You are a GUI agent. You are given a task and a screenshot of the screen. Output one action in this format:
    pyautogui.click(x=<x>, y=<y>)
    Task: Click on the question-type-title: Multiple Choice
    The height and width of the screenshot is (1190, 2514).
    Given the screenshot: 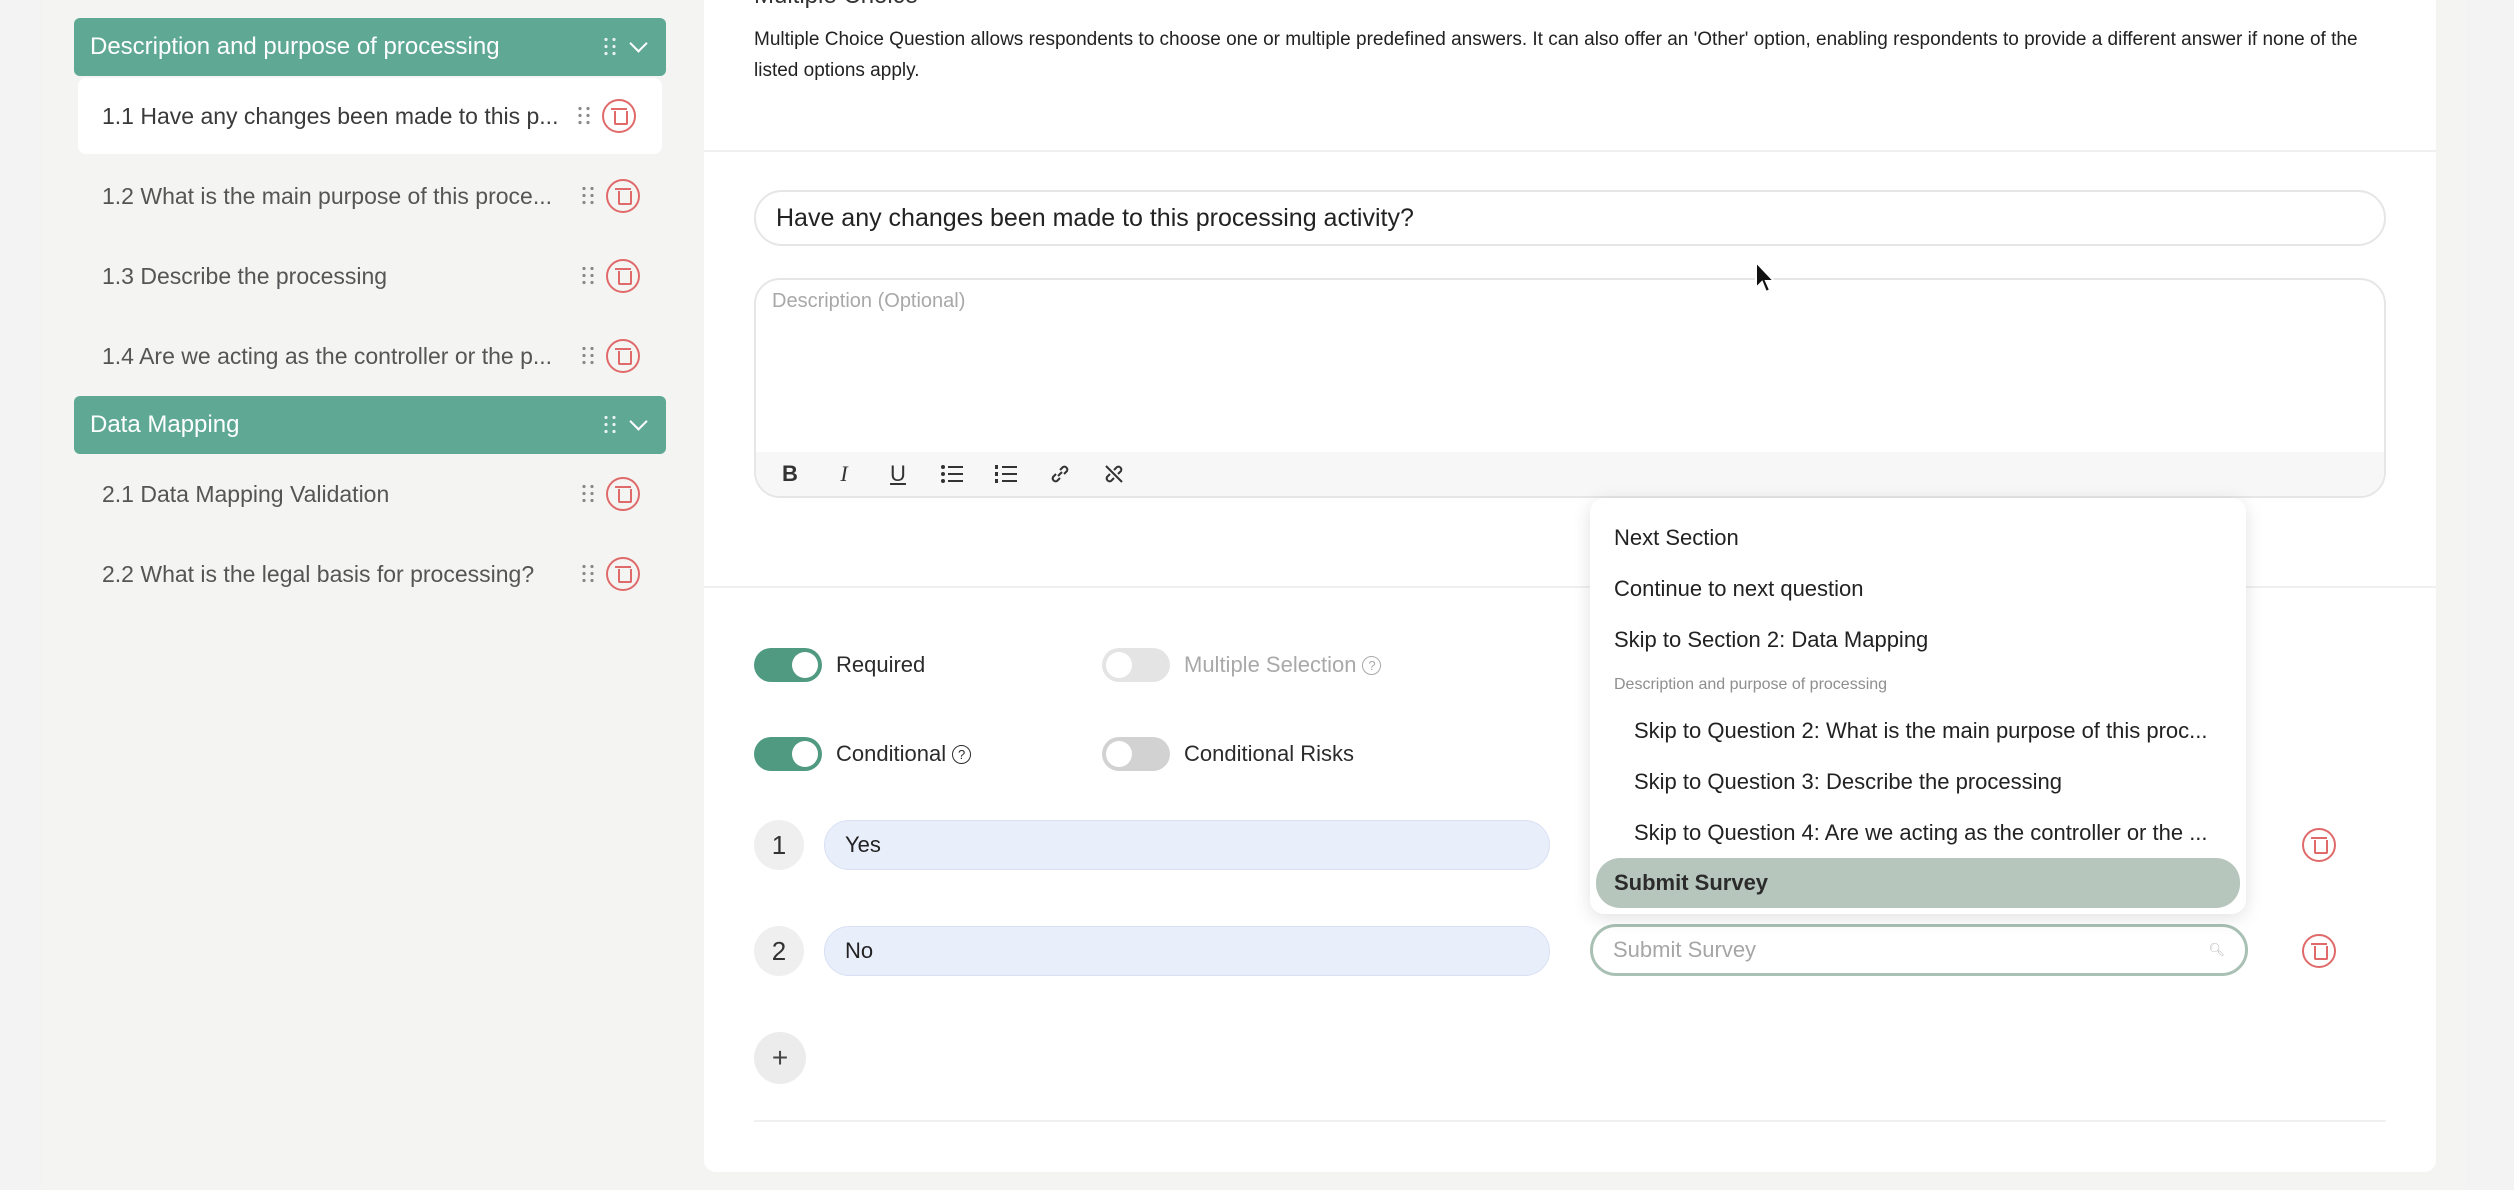 What is the action you would take?
    pyautogui.click(x=836, y=5)
    